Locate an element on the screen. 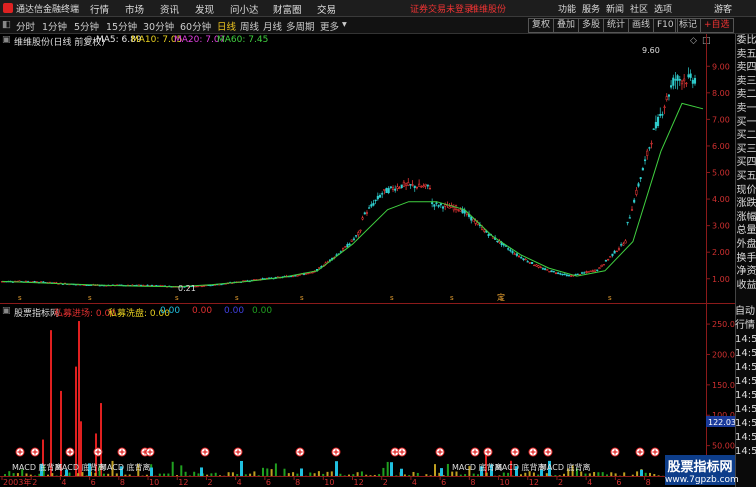 Image resolution: width=756 pixels, height=487 pixels. sidebar-item: 买二 is located at coordinates (746, 136).